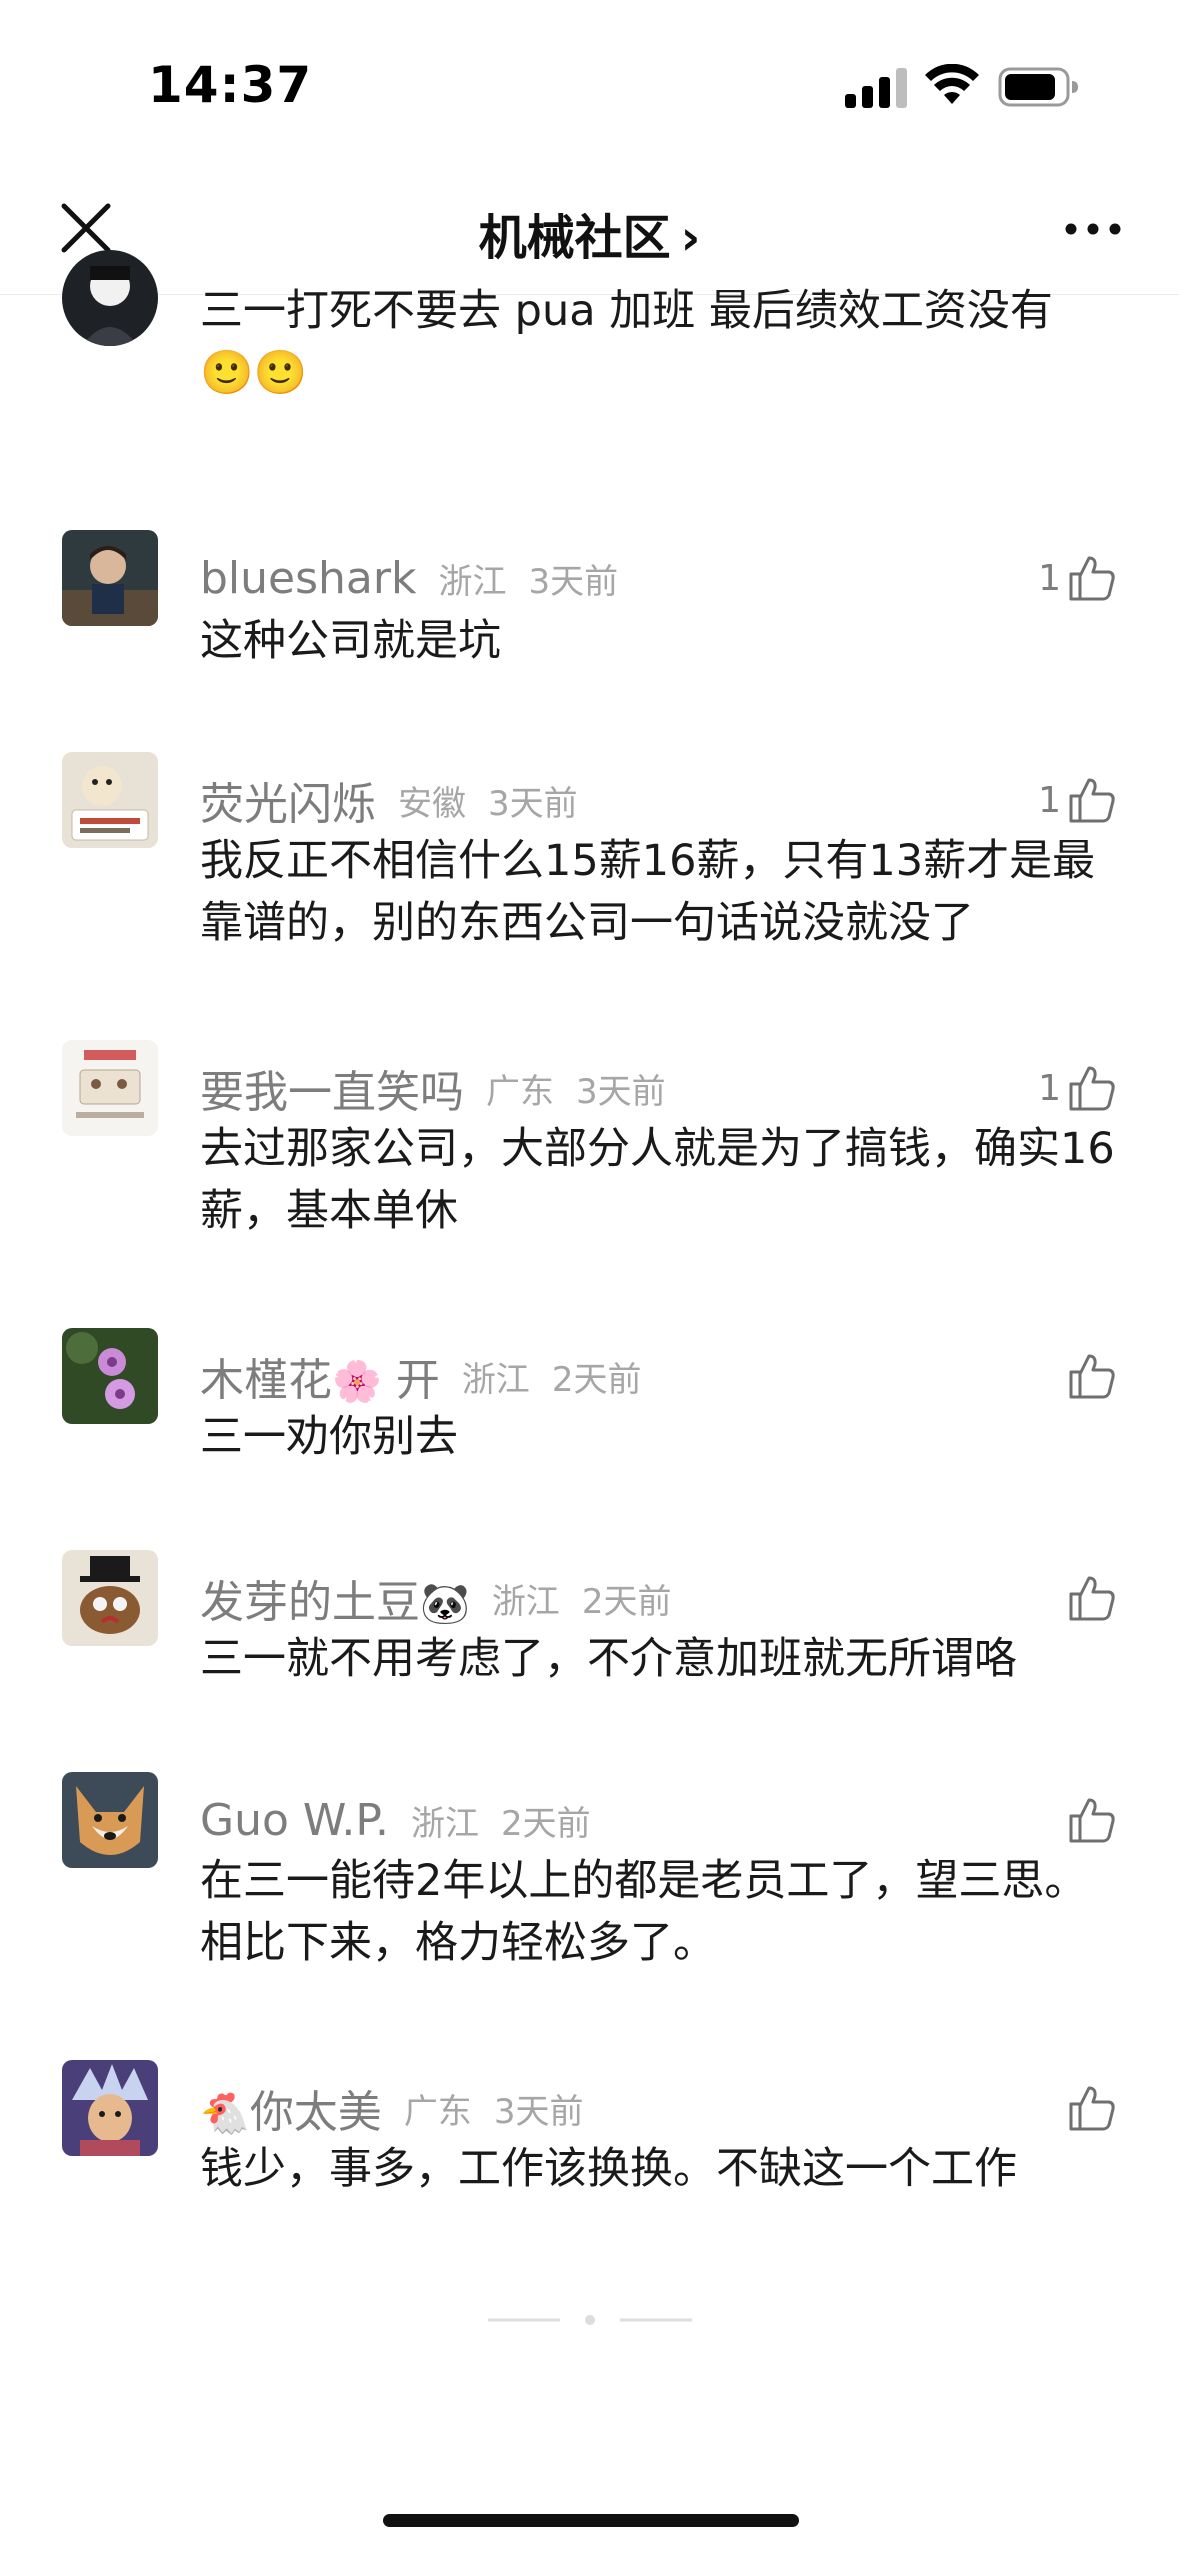 Image resolution: width=1179 pixels, height=2556 pixels. What do you see at coordinates (294, 1820) in the screenshot?
I see `username: Guo W.P.` at bounding box center [294, 1820].